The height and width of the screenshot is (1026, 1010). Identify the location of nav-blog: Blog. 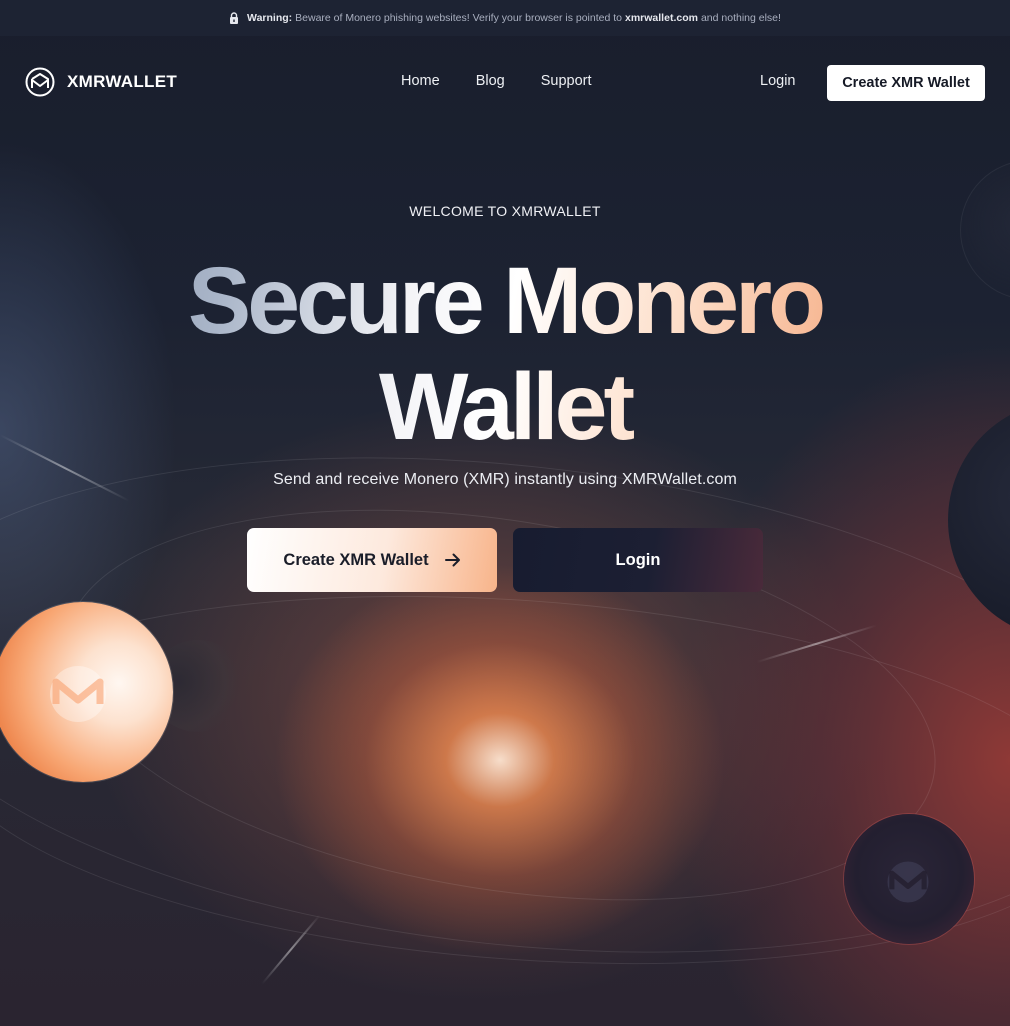
(490, 81).